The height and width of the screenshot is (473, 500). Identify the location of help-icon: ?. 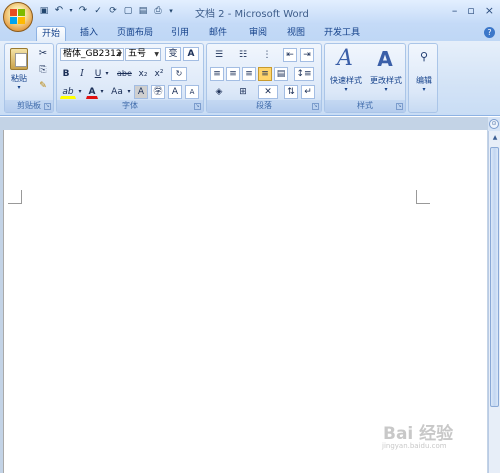
(489, 32).